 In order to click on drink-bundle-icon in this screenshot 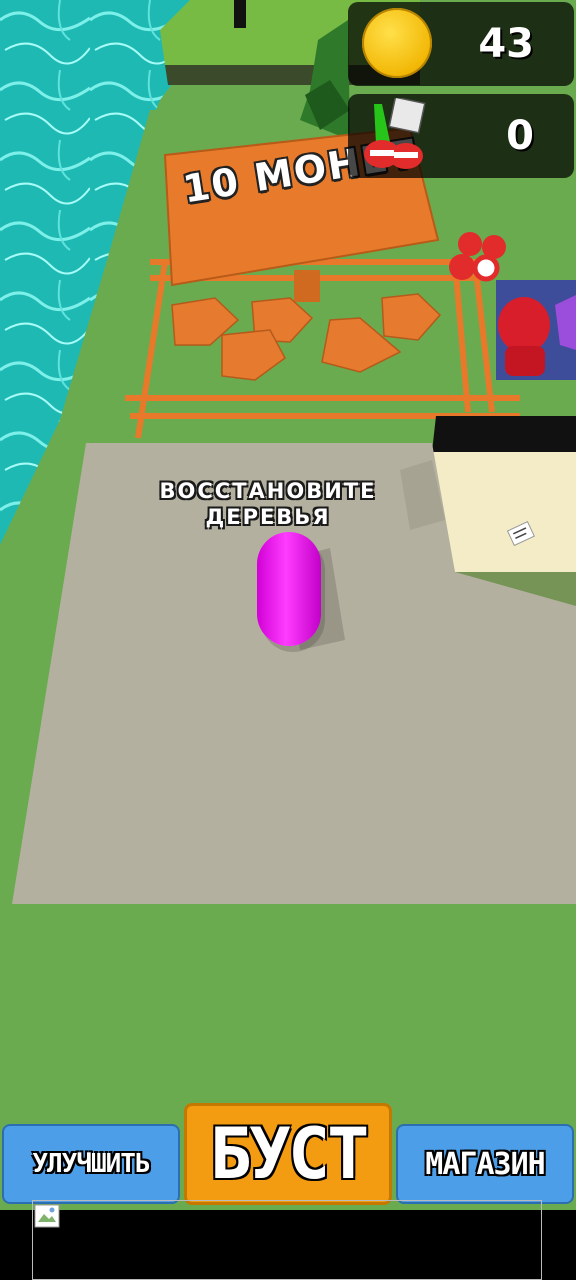, I will do `click(395, 133)`.